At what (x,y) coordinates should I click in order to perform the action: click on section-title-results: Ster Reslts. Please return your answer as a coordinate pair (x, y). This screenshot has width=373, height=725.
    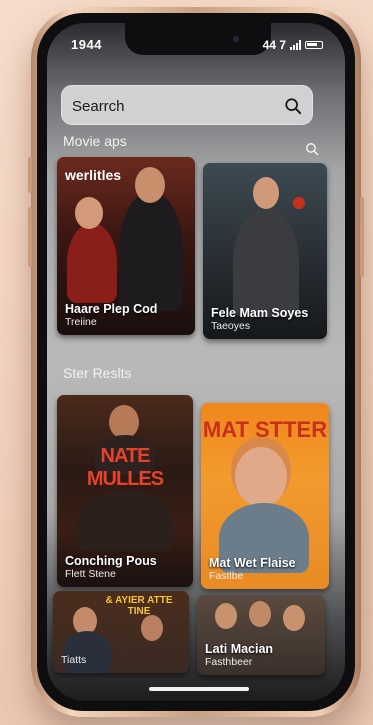
    Looking at the image, I should click on (97, 373).